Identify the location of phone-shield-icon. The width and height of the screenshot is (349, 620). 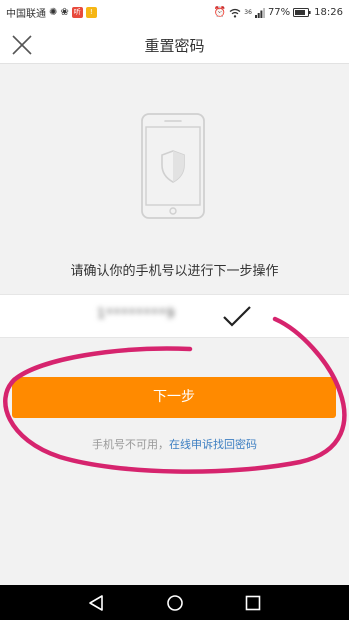
(173, 166).